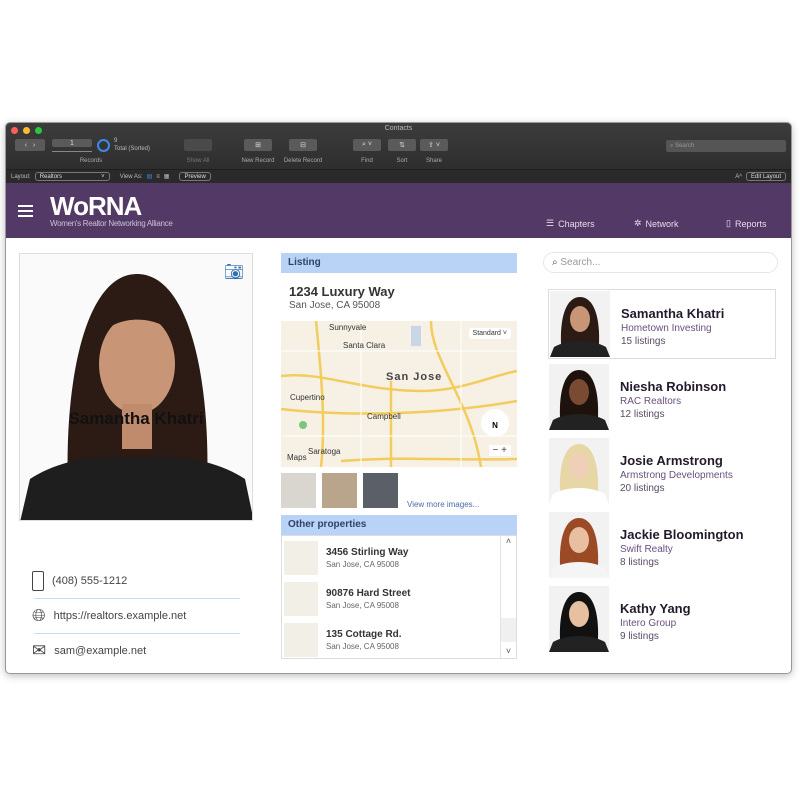  What do you see at coordinates (158, 177) in the screenshot?
I see `list-view-icon: ≡` at bounding box center [158, 177].